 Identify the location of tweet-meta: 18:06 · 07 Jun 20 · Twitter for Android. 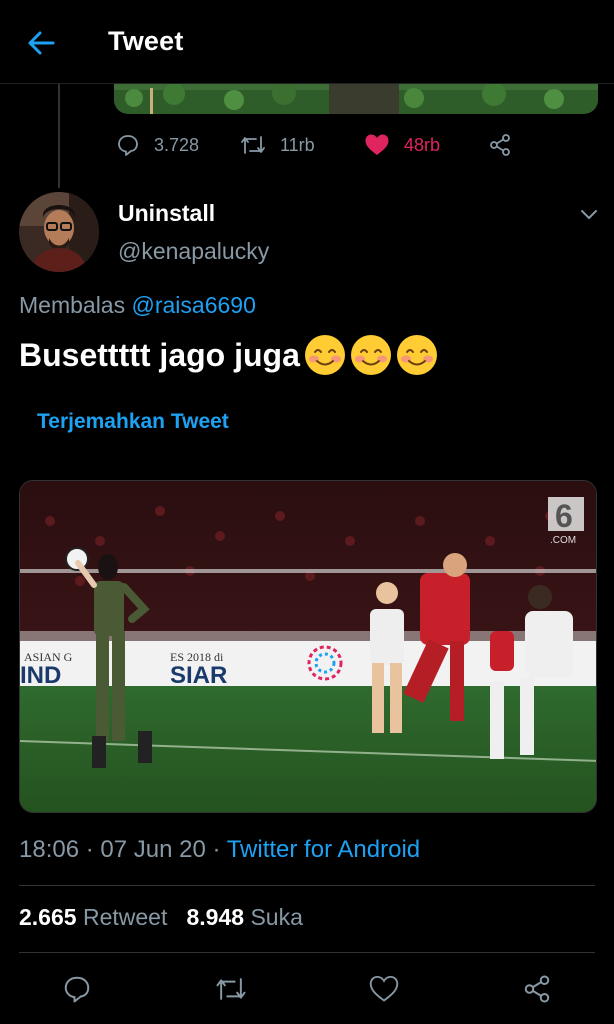
(219, 850).